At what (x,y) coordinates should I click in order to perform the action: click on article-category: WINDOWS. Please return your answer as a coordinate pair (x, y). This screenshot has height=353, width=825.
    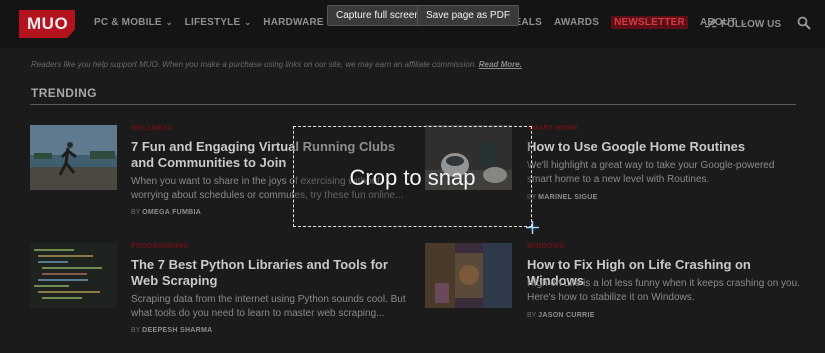
    Looking at the image, I should click on (545, 246).